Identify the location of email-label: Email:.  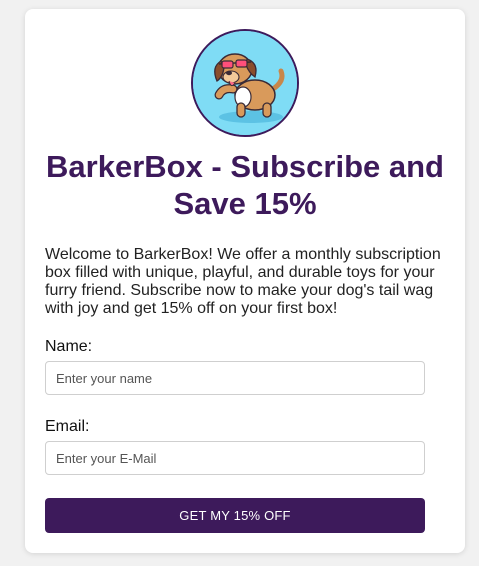
(67, 426).